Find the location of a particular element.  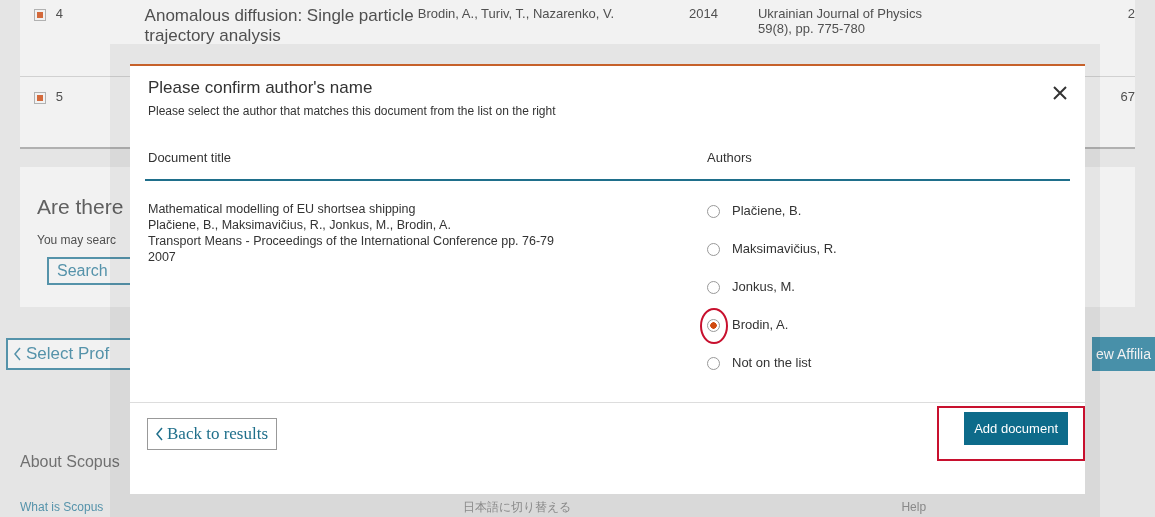

document-detail: Mathematical modelling of EU shortsea shipping is located at coordinates (282, 209).